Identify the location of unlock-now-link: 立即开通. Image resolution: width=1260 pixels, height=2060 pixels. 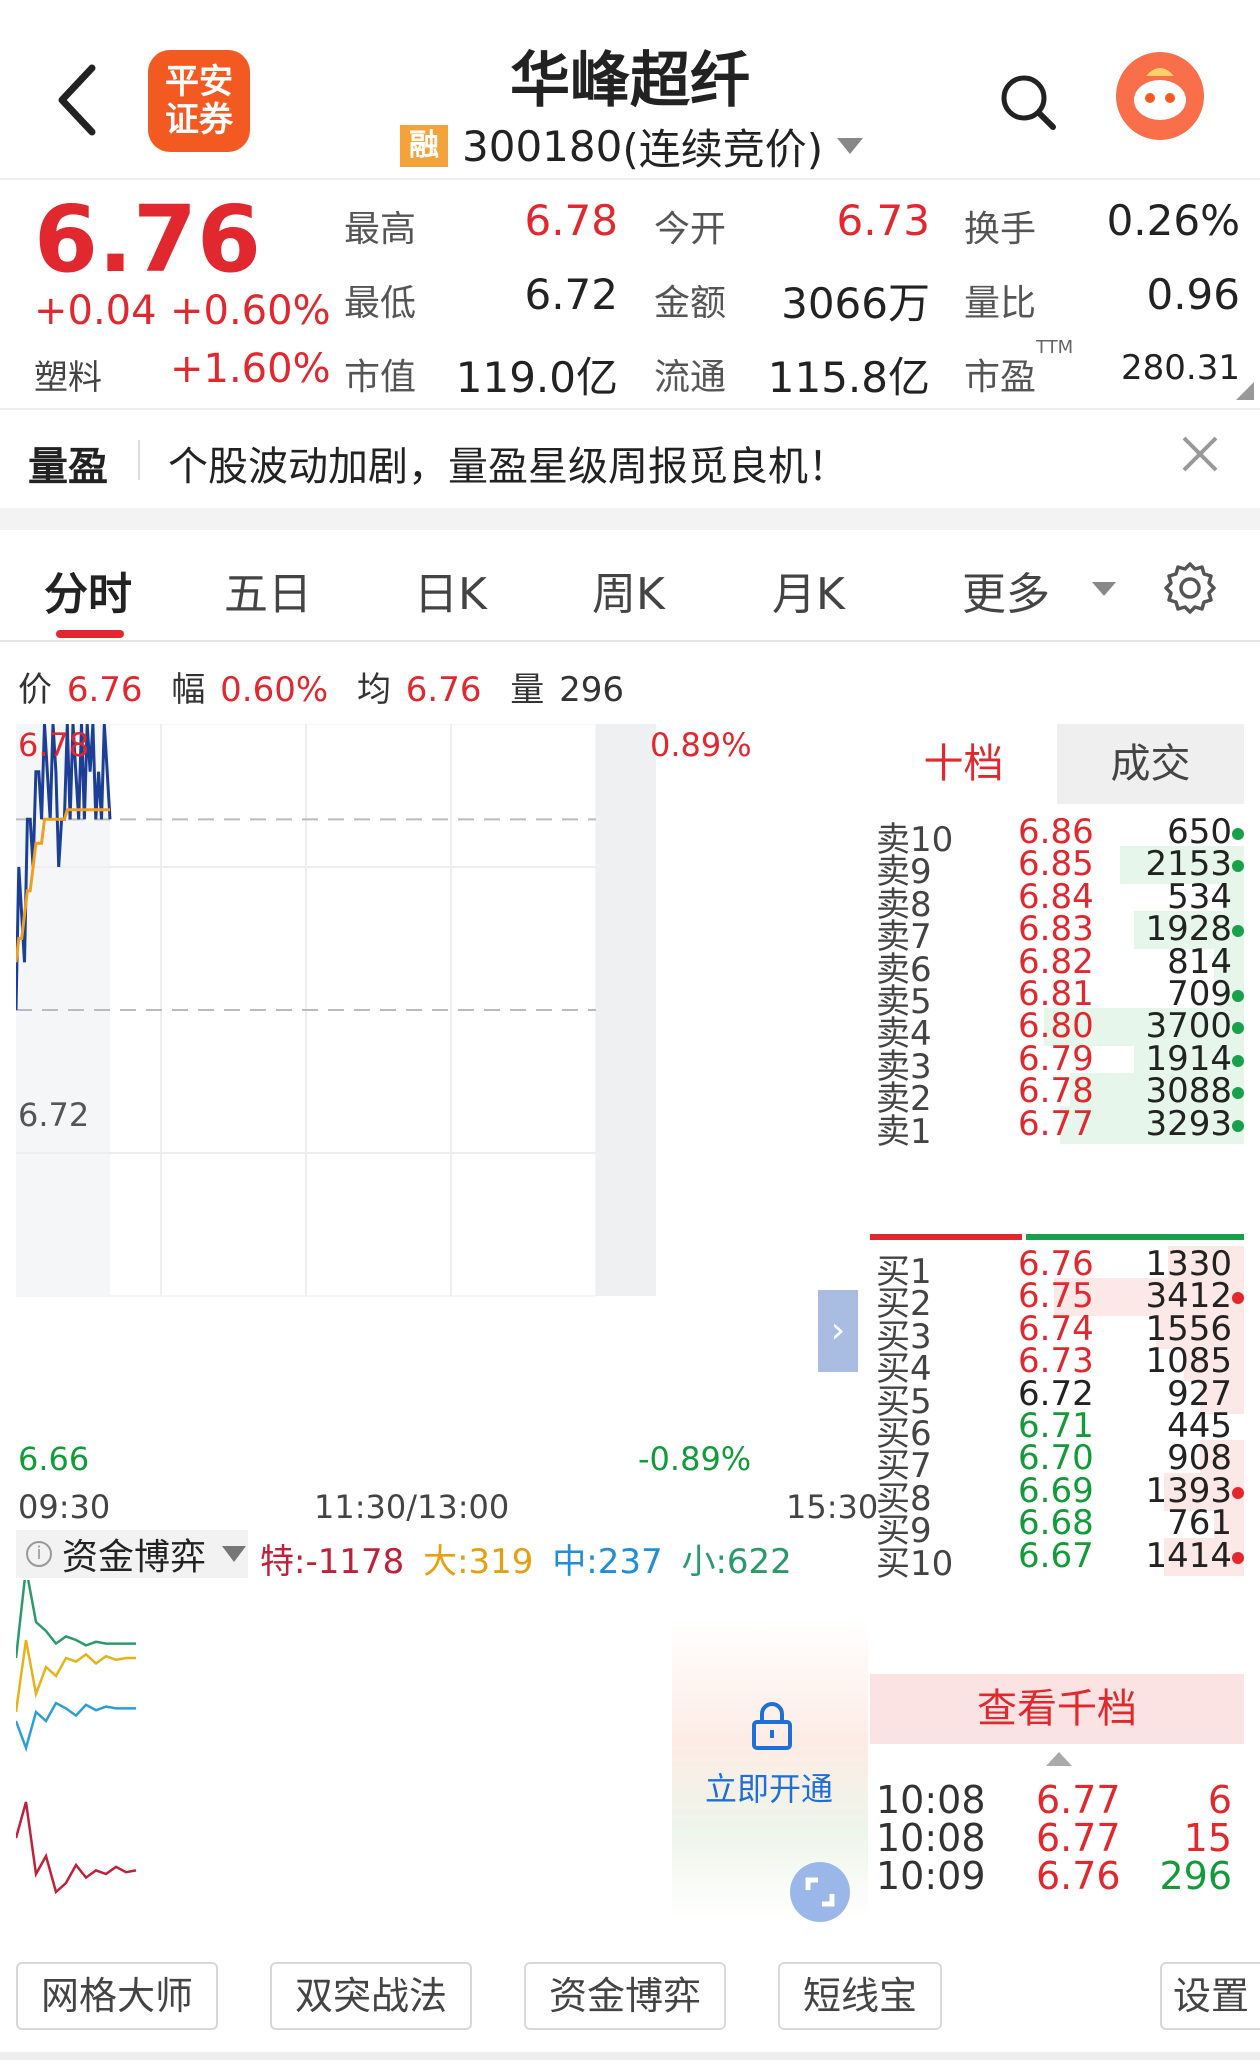
(769, 1787).